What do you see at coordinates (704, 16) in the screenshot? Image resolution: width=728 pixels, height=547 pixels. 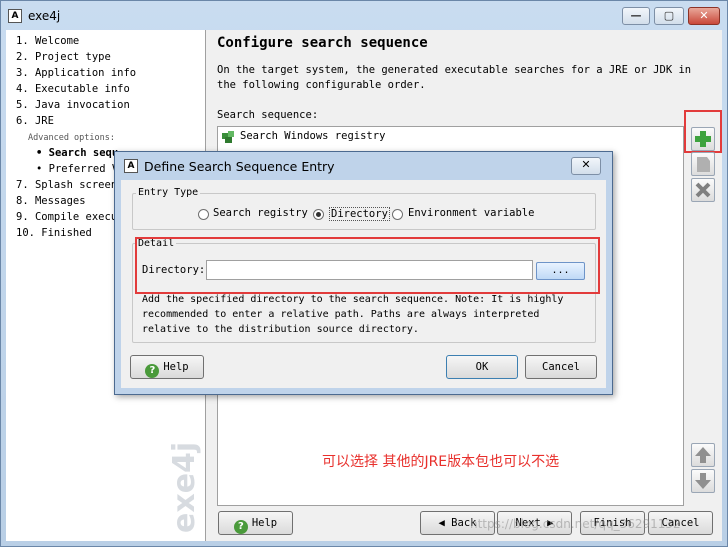 I see `close-button: ✕` at bounding box center [704, 16].